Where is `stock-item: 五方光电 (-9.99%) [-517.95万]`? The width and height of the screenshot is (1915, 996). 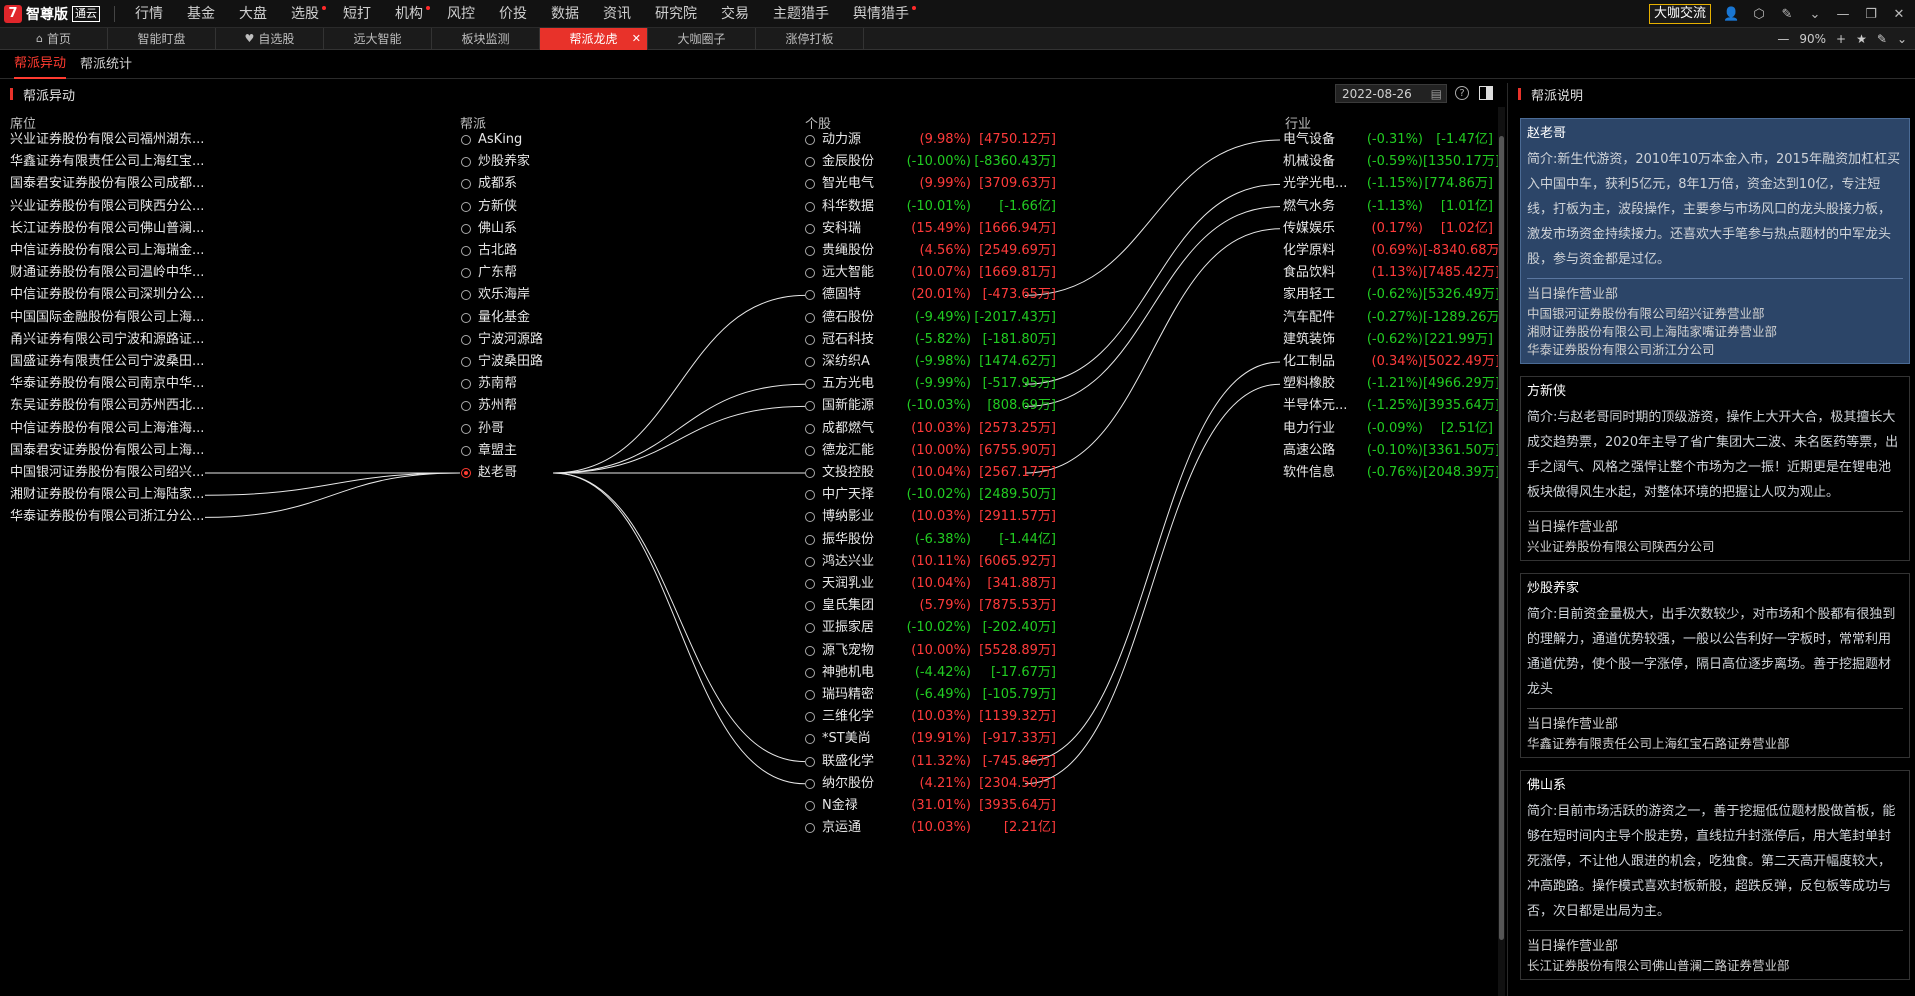 stock-item: 五方光电 (-9.99%) [-517.95万] is located at coordinates (930, 384).